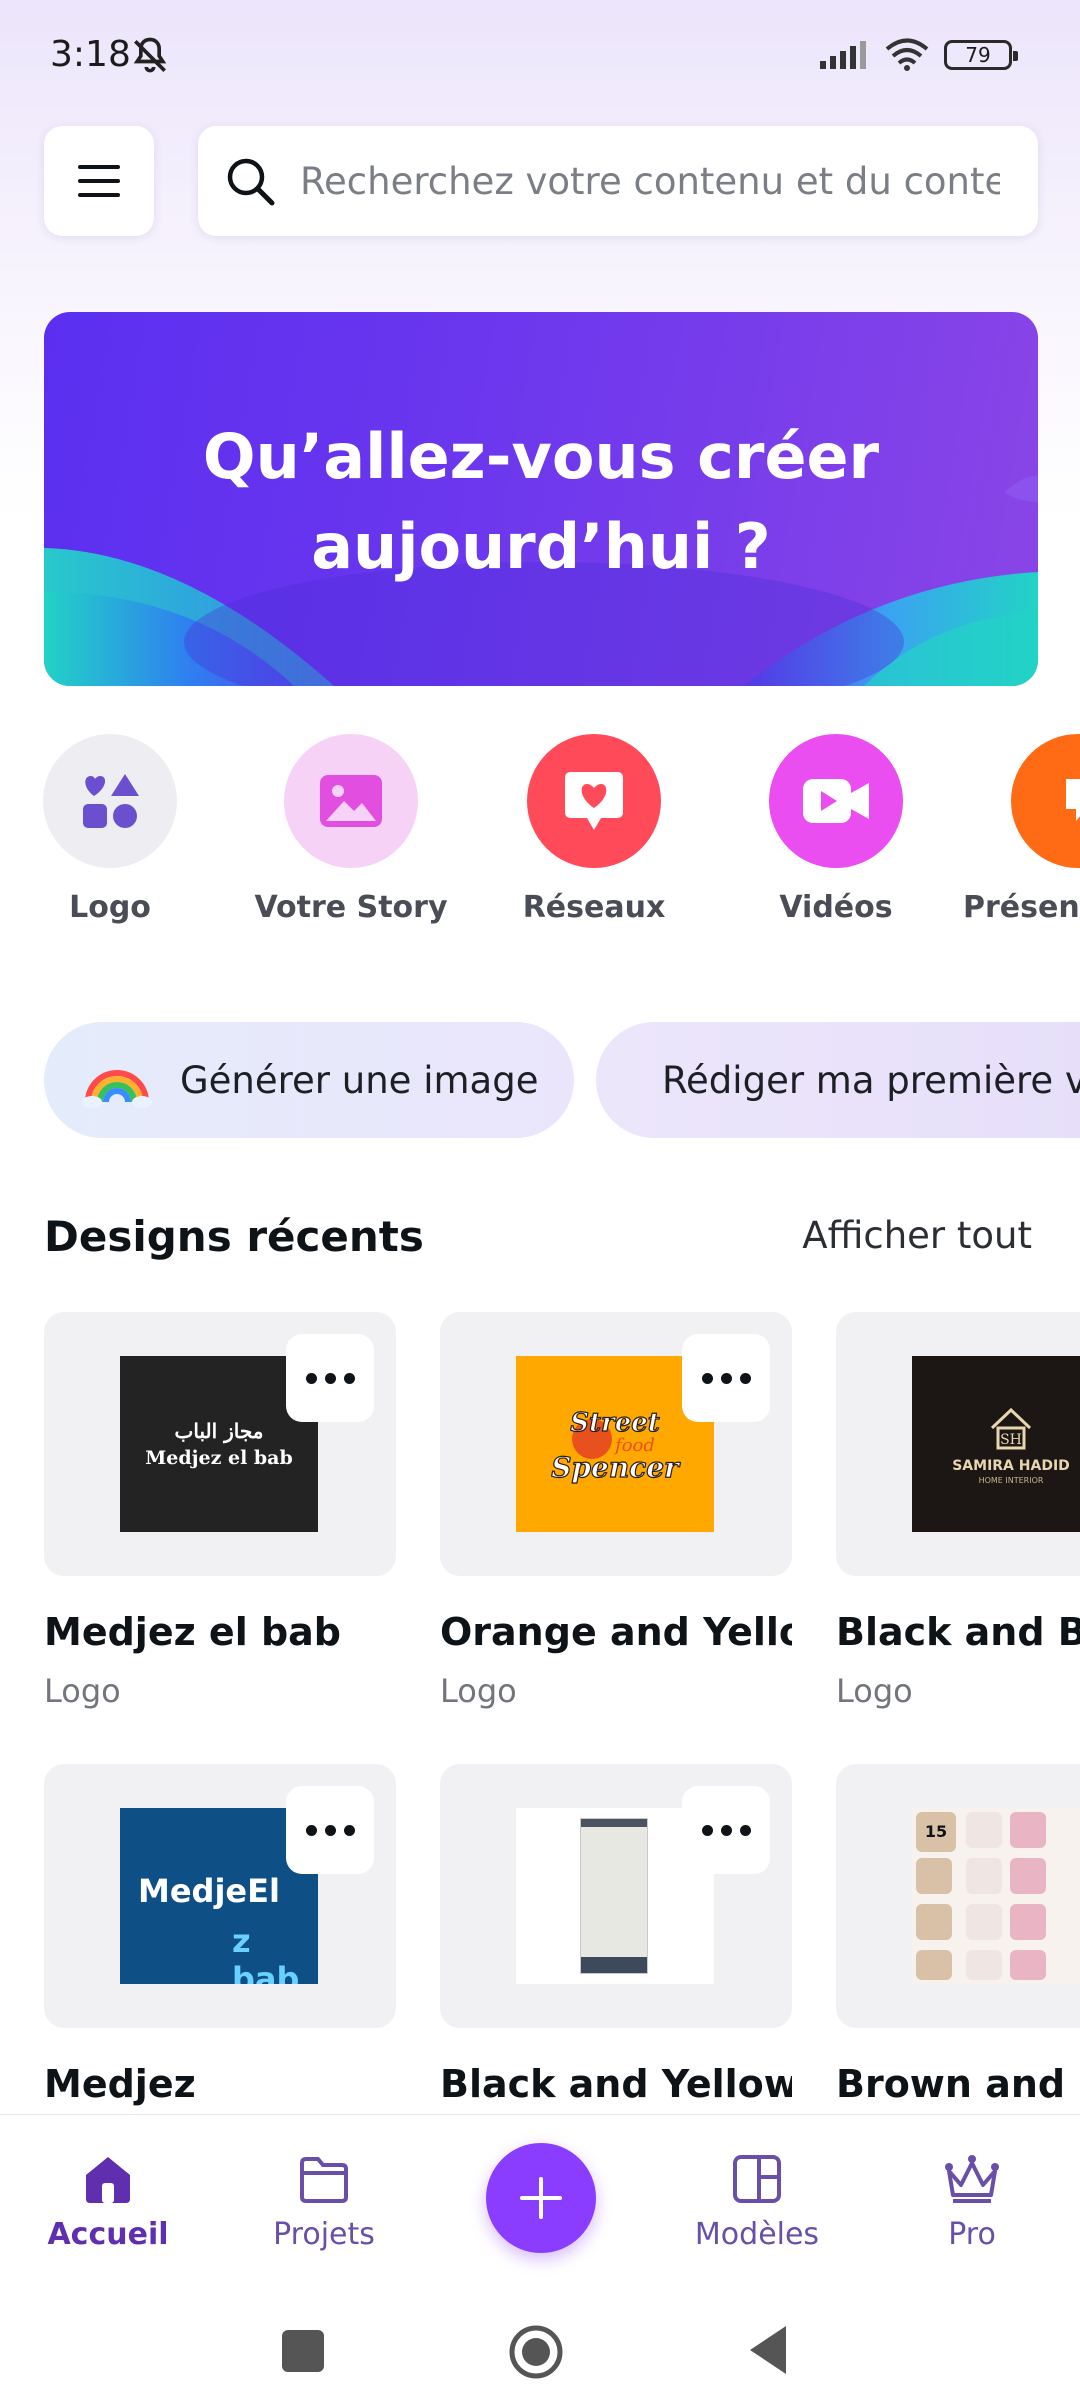 The width and height of the screenshot is (1080, 2400). I want to click on artwork-subtext: HOME INTERIOR, so click(1011, 1480).